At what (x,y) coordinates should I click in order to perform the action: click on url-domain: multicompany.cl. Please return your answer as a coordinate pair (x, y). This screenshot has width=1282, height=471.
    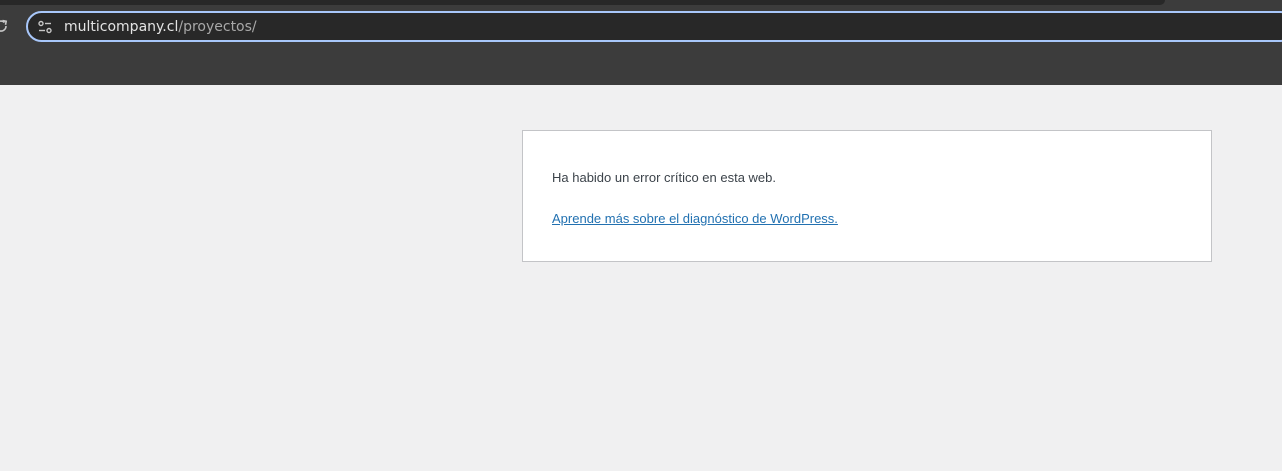
    Looking at the image, I should click on (121, 27).